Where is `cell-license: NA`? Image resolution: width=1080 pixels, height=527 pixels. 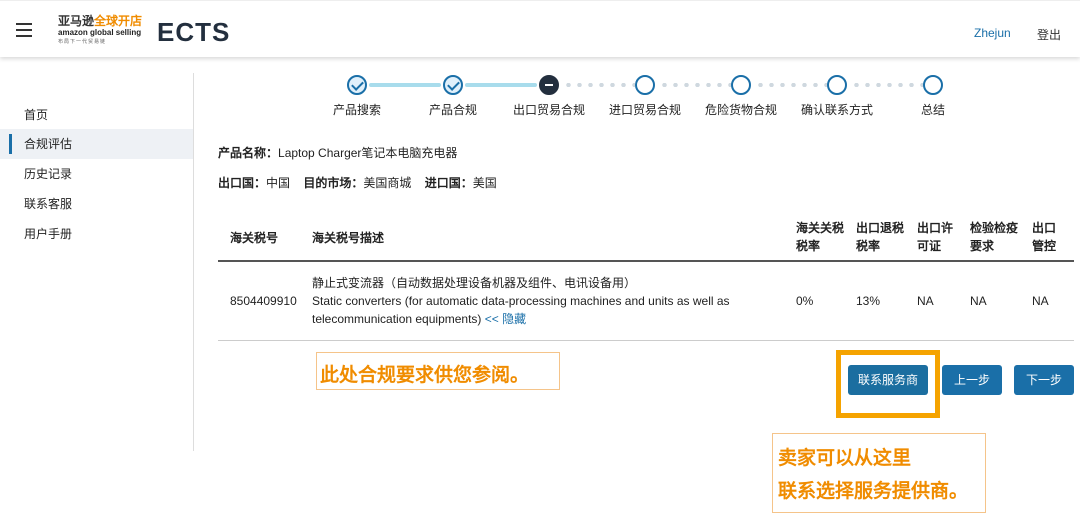
cell-license: NA is located at coordinates (925, 301).